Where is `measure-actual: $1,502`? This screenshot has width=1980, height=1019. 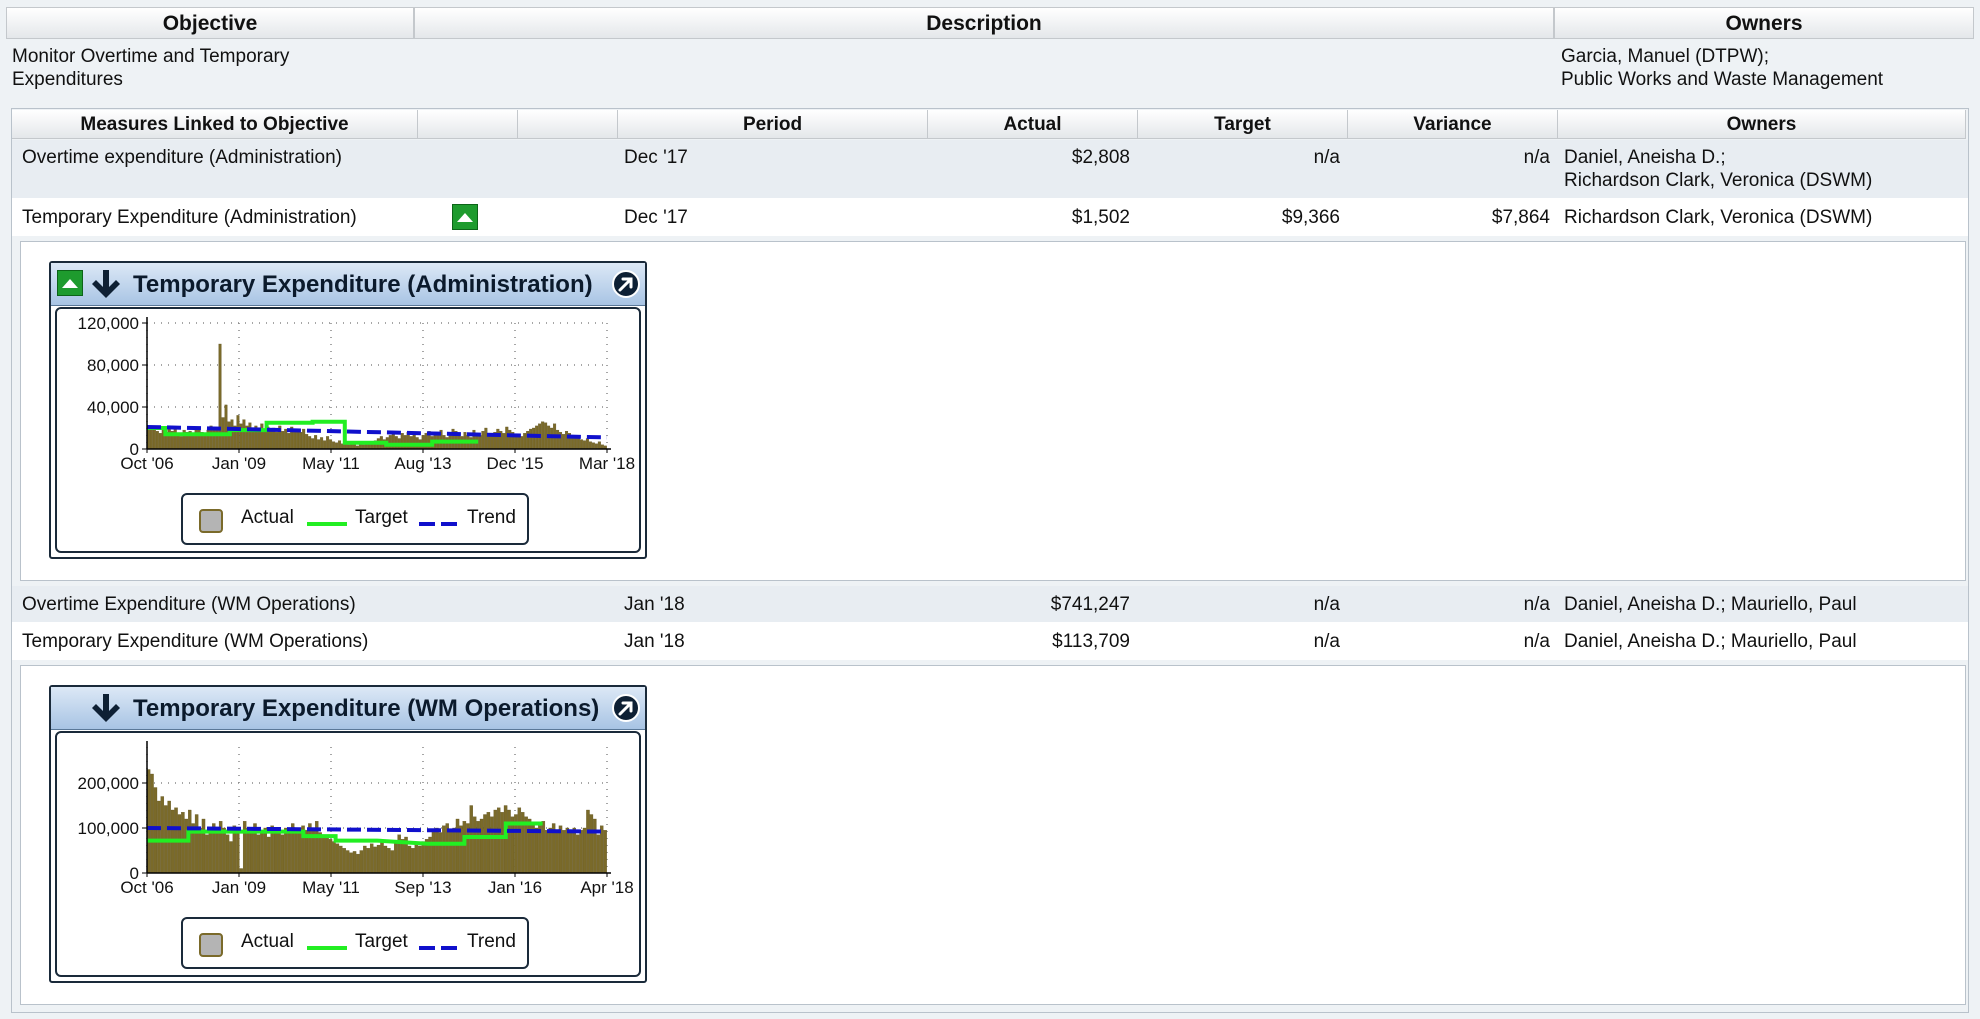 measure-actual: $1,502 is located at coordinates (1100, 217).